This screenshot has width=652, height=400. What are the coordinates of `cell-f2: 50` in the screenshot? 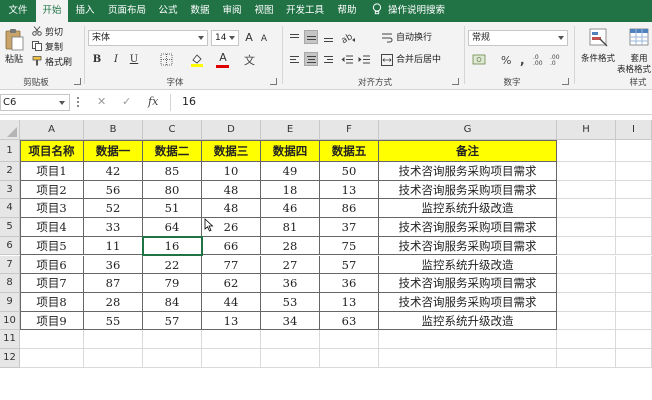 It's located at (349, 171).